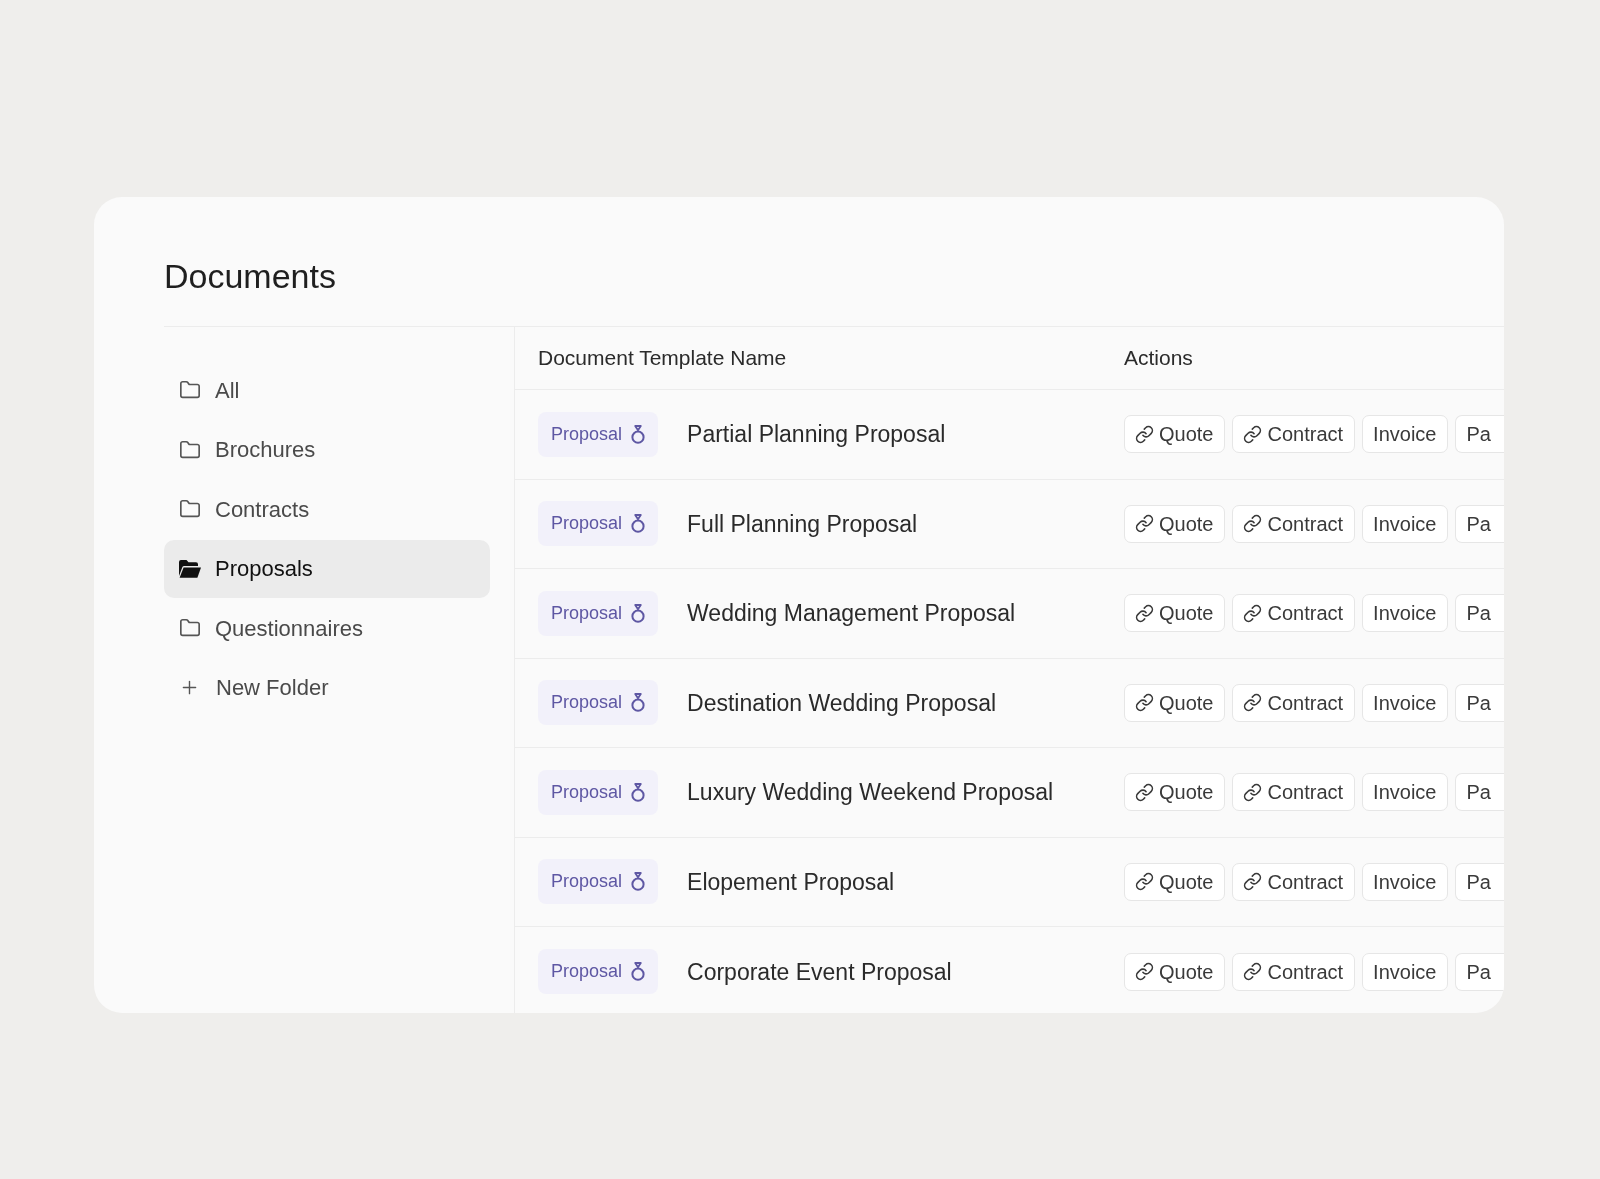 This screenshot has height=1179, width=1600. Describe the element at coordinates (190, 568) in the screenshot. I see `open-folder-icon` at that location.